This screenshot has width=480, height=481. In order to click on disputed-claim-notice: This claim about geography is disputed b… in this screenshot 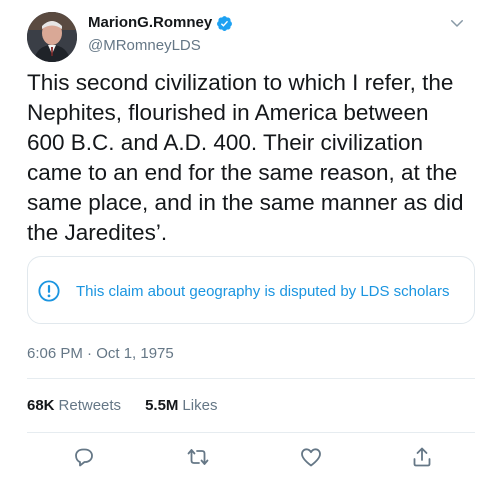, I will do `click(251, 290)`.